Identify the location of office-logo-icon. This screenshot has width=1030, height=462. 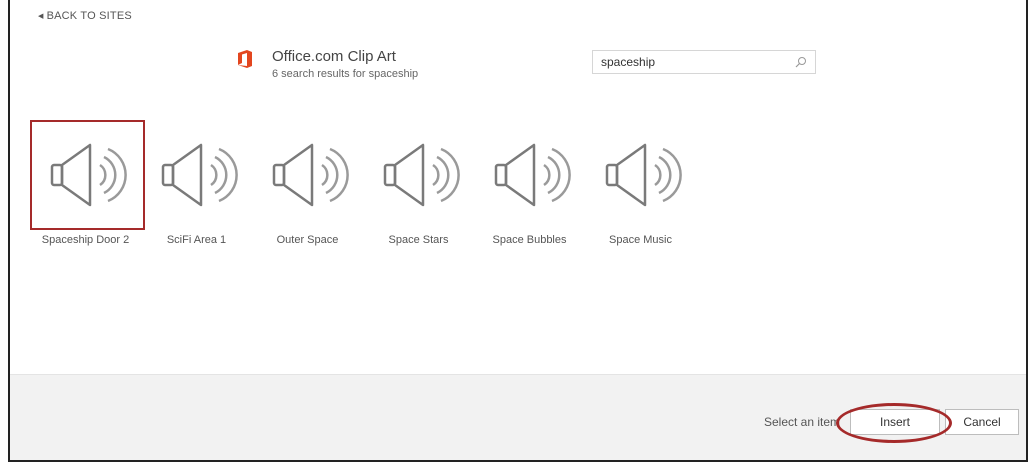
(245, 59).